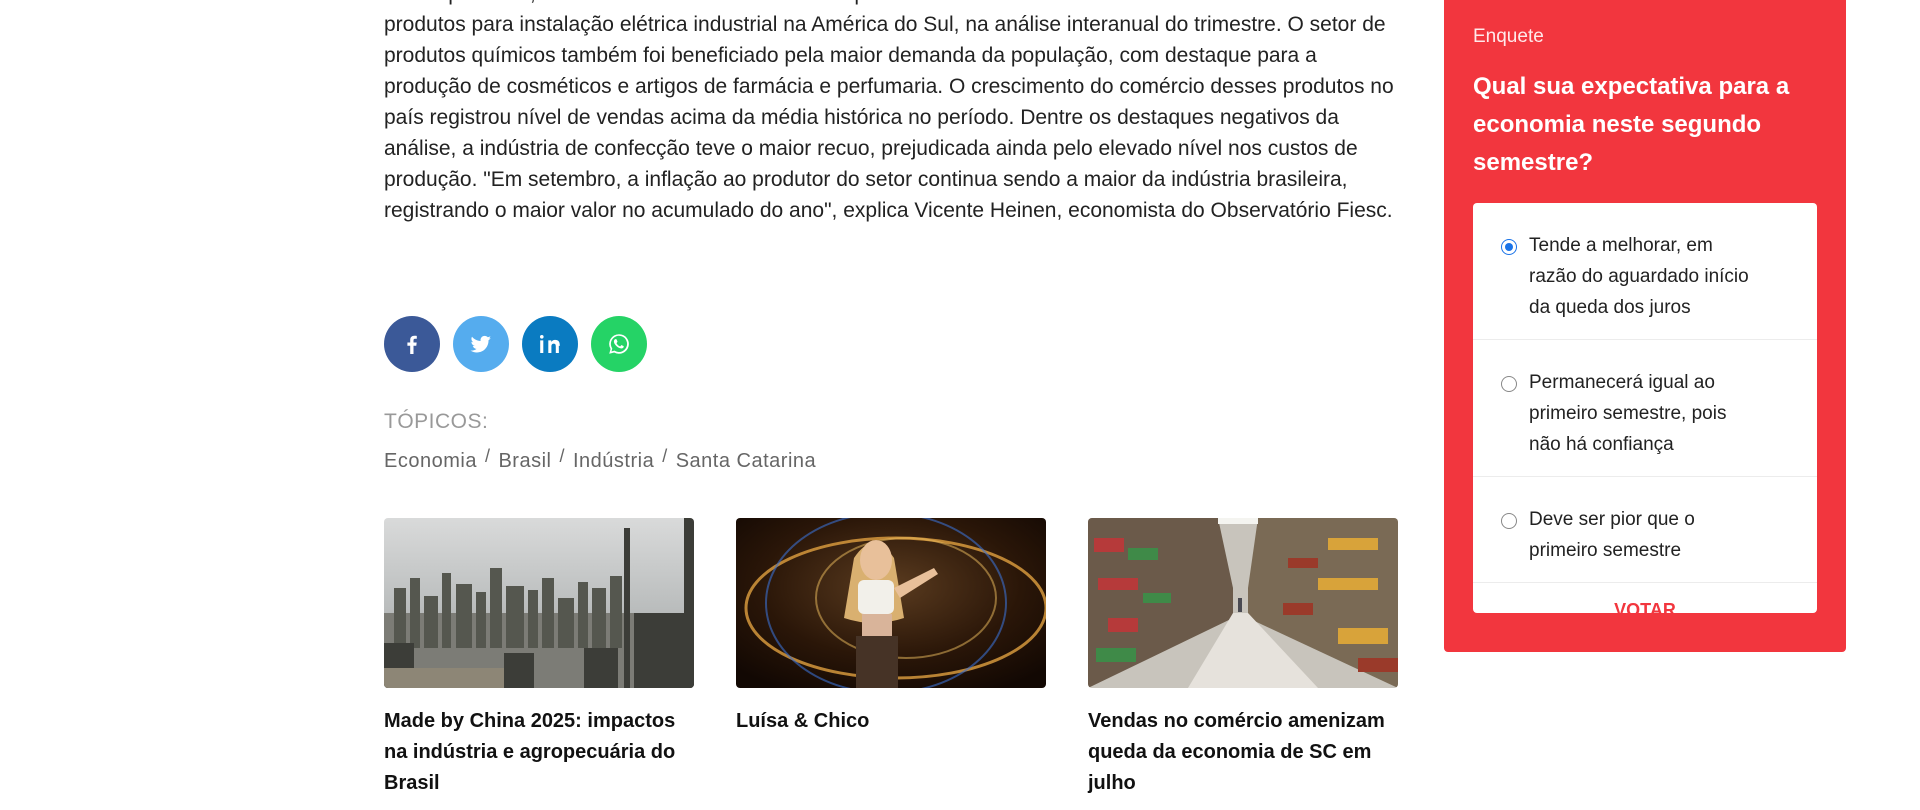 The width and height of the screenshot is (1920, 810). I want to click on poll-option: Deve ser pior que o primeiro semestre, so click(1645, 530).